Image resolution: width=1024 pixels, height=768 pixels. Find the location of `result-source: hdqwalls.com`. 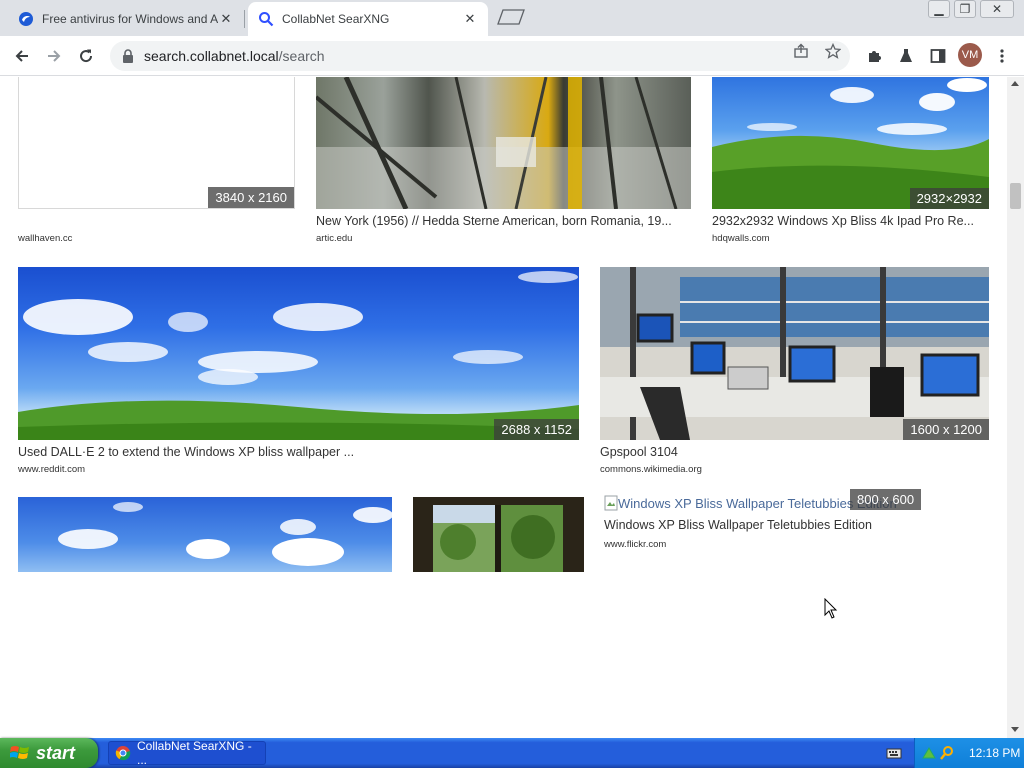

result-source: hdqwalls.com is located at coordinates (741, 238).